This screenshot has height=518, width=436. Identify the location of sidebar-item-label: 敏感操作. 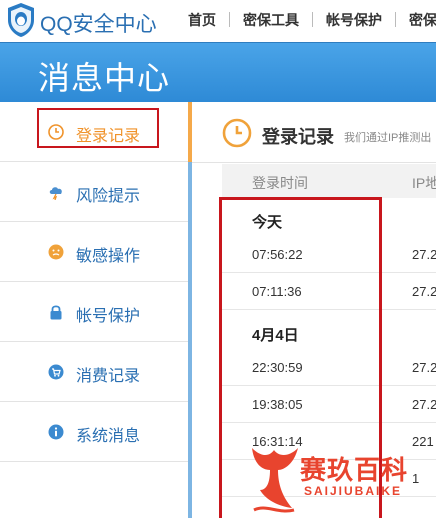
(108, 256).